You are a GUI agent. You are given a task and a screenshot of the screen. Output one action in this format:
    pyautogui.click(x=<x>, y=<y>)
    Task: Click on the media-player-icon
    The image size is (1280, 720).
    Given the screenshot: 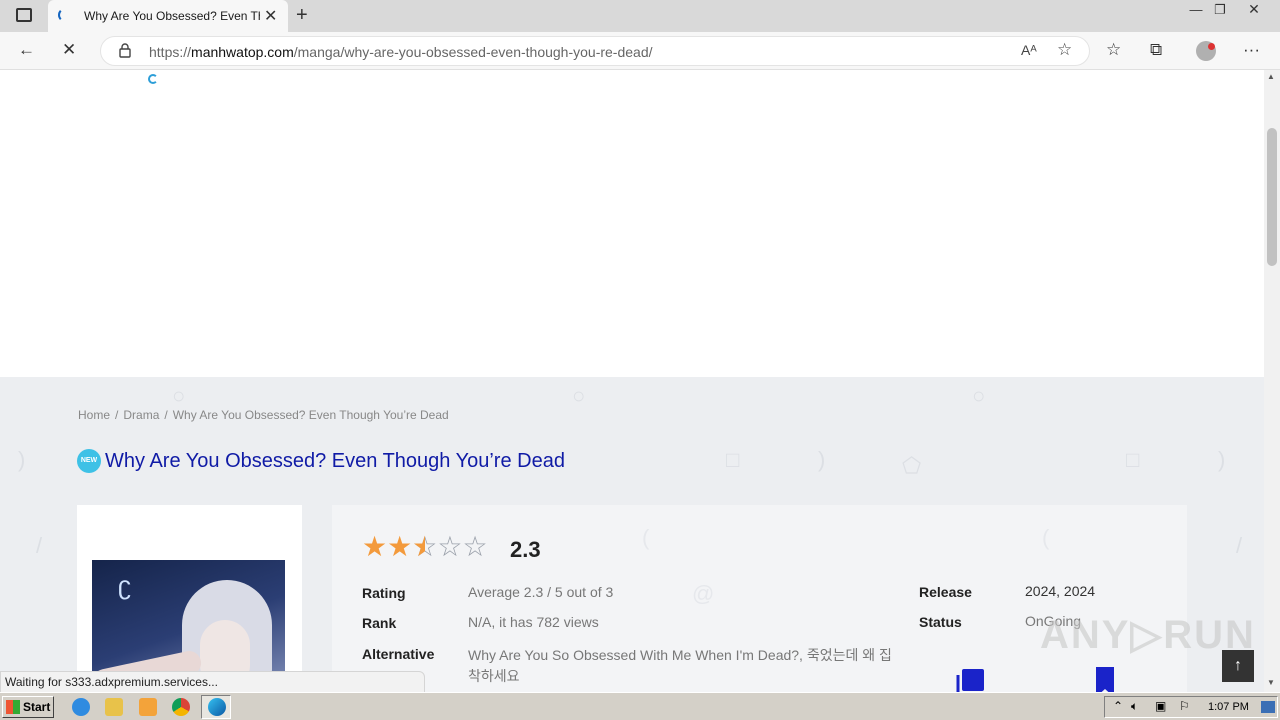 What is the action you would take?
    pyautogui.click(x=148, y=707)
    